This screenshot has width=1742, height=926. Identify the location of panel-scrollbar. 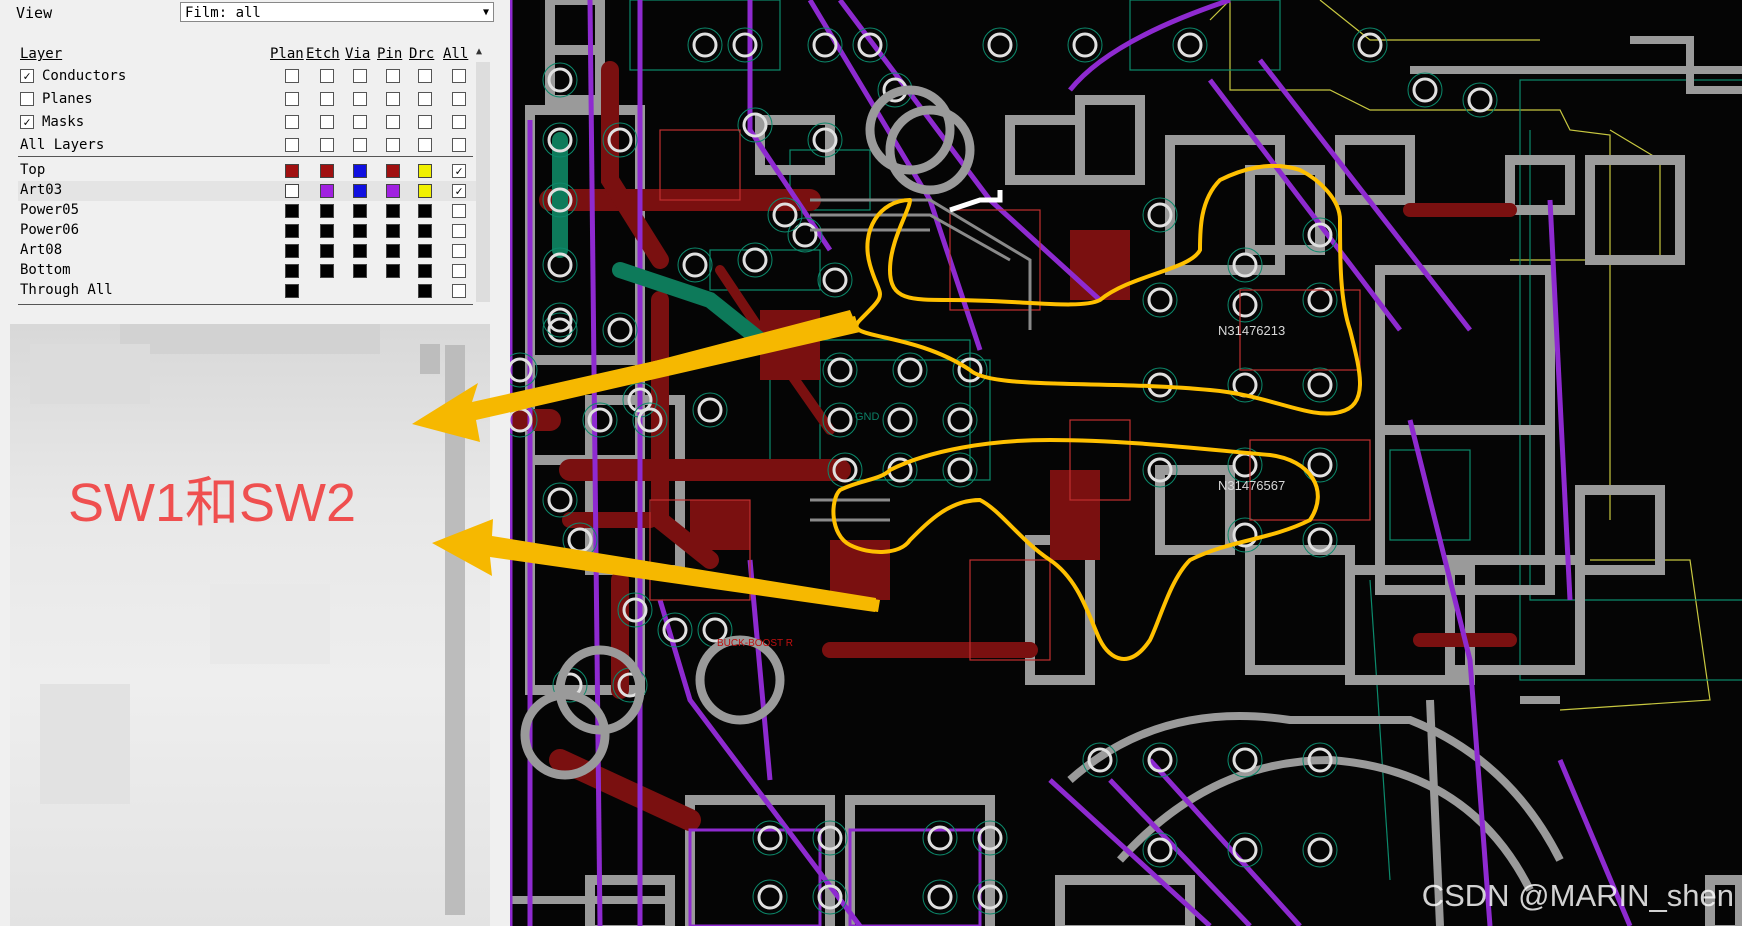
(483, 182).